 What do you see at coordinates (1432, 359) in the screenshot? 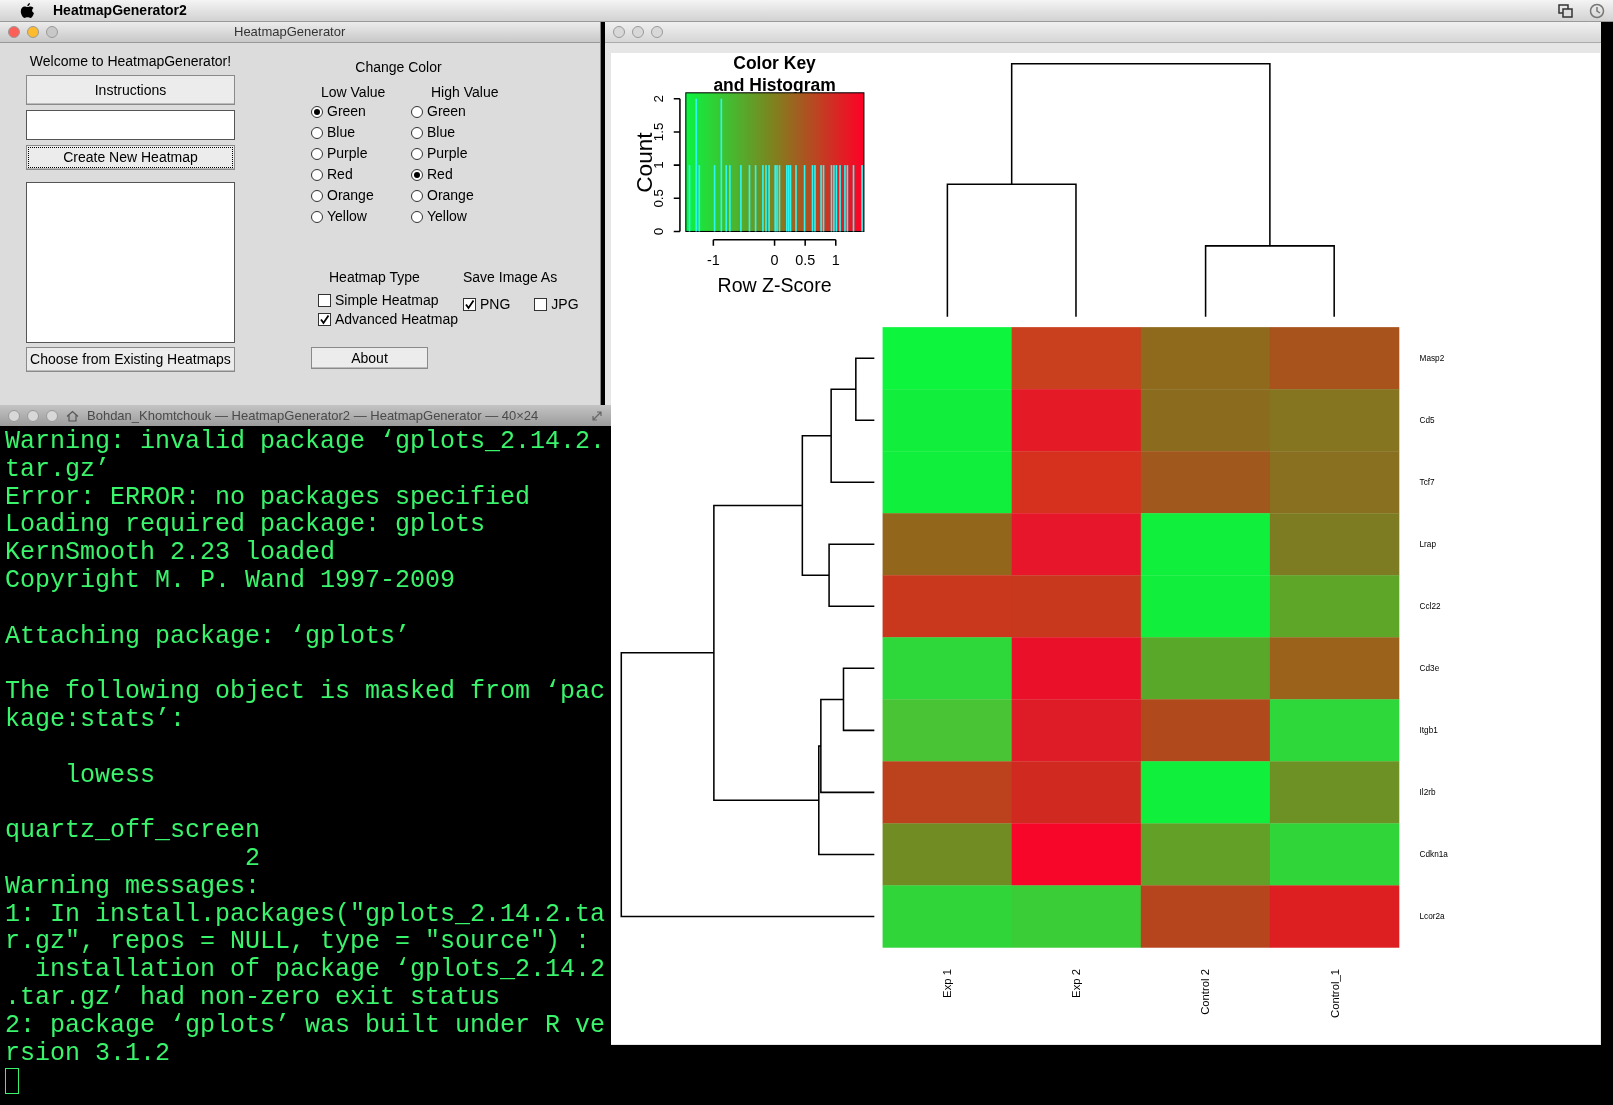
I see `row-label: Masp2` at bounding box center [1432, 359].